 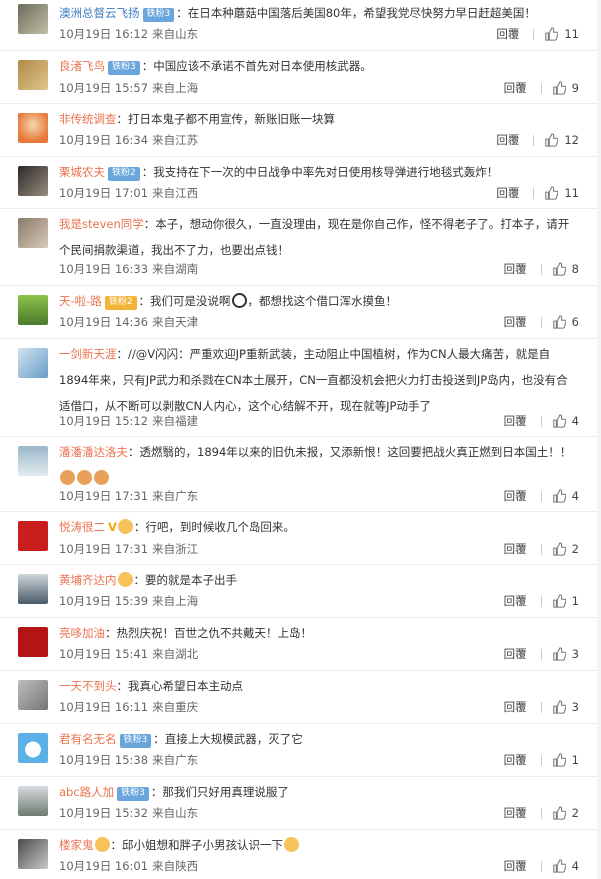 What do you see at coordinates (319, 140) in the screenshot?
I see `comment-meta: 10月19日 16:34 来自江苏 回覆 12` at bounding box center [319, 140].